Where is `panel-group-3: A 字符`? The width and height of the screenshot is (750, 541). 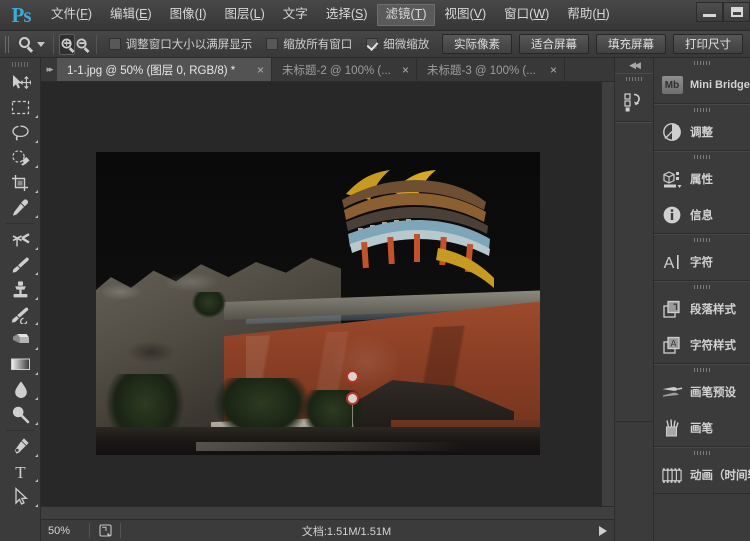 panel-group-3: A 字符 is located at coordinates (702, 257).